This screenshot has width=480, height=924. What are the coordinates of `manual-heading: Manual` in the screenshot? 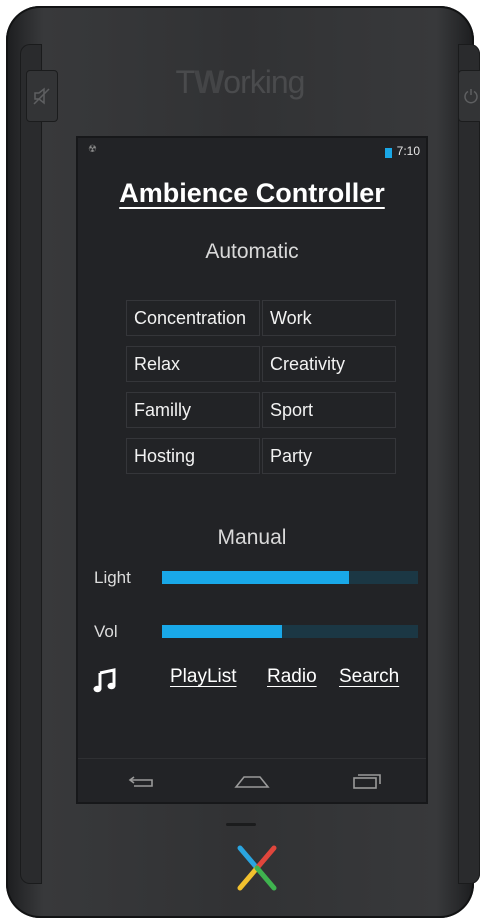 It's located at (252, 537).